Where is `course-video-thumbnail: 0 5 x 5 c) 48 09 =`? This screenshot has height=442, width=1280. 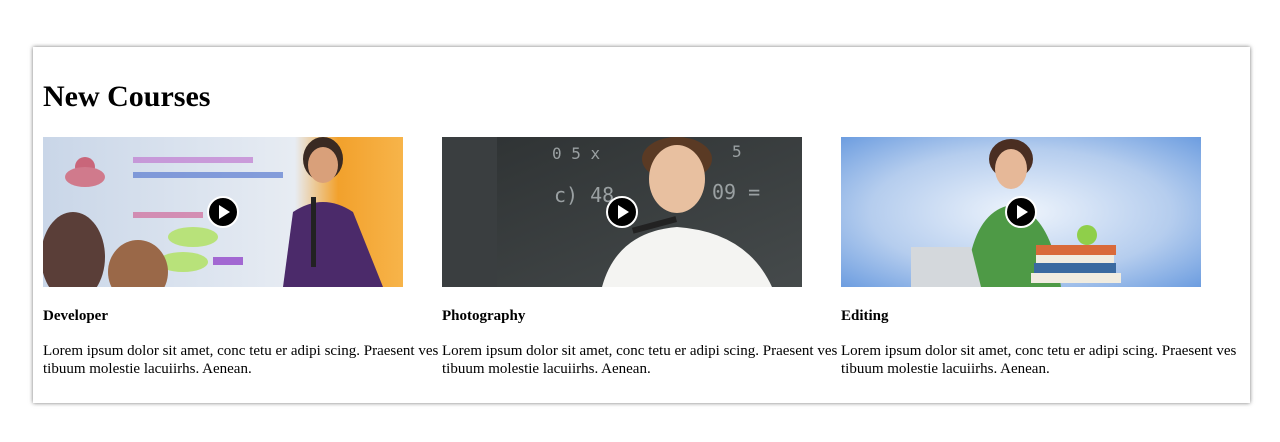
course-video-thumbnail: 0 5 x 5 c) 48 09 = is located at coordinates (622, 212).